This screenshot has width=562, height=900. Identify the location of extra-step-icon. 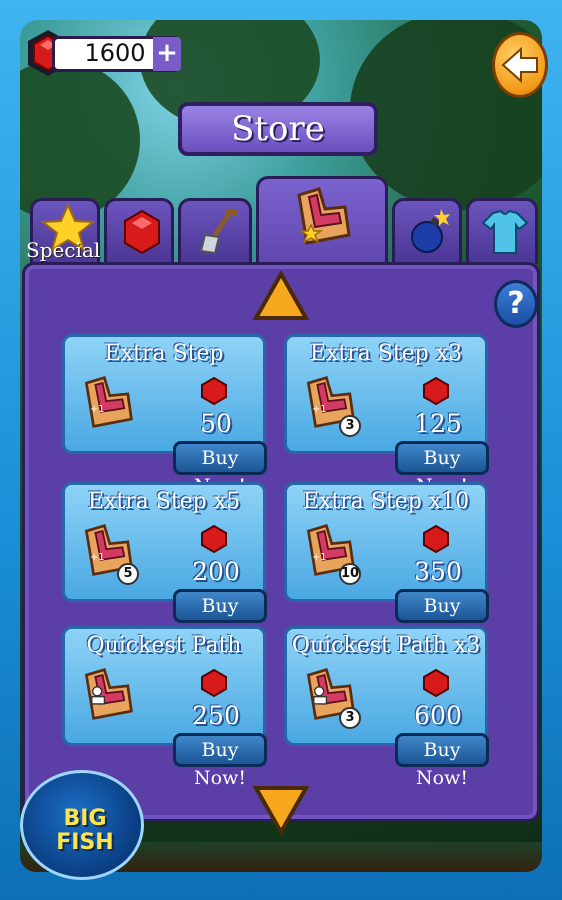
(324, 216).